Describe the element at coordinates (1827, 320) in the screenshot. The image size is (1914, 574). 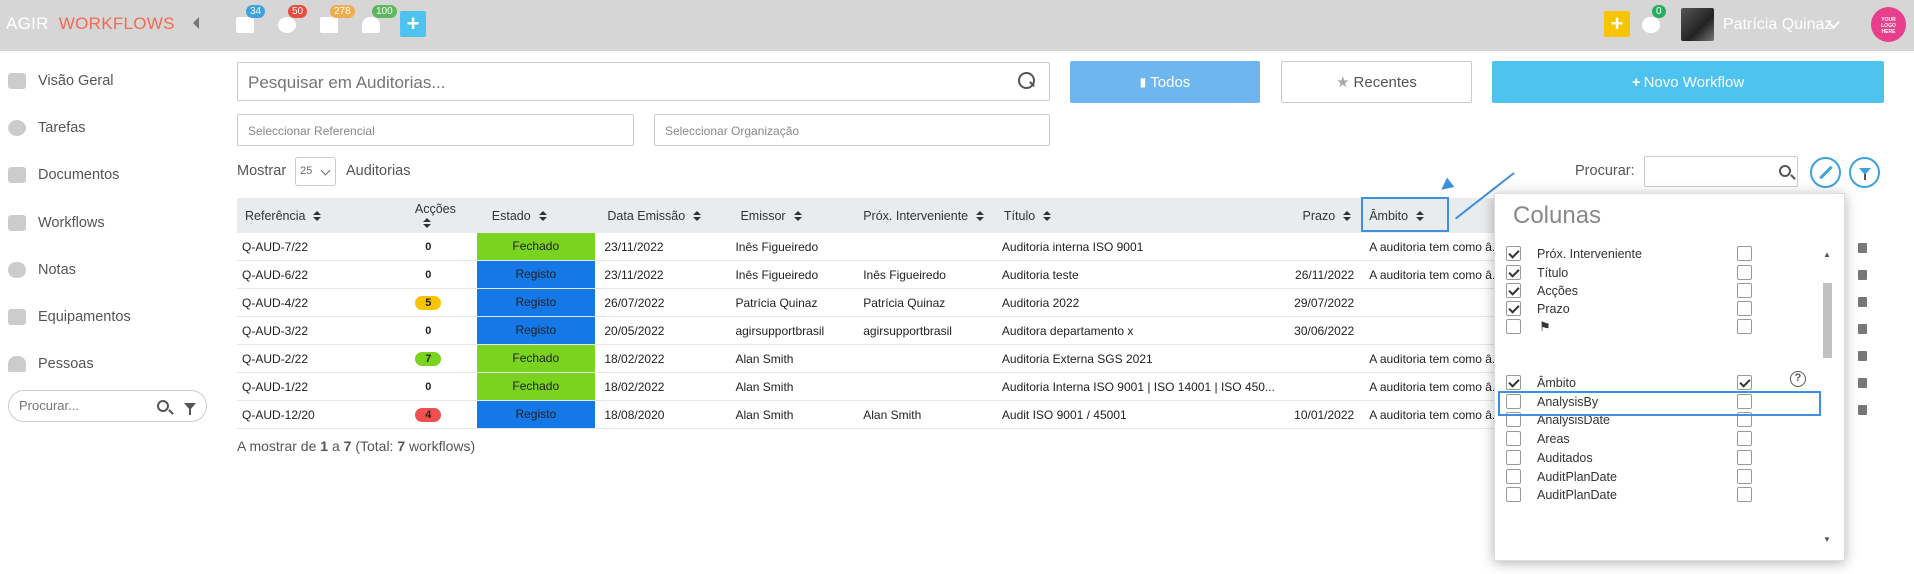
I see `panel-scrollbar-thumb` at that location.